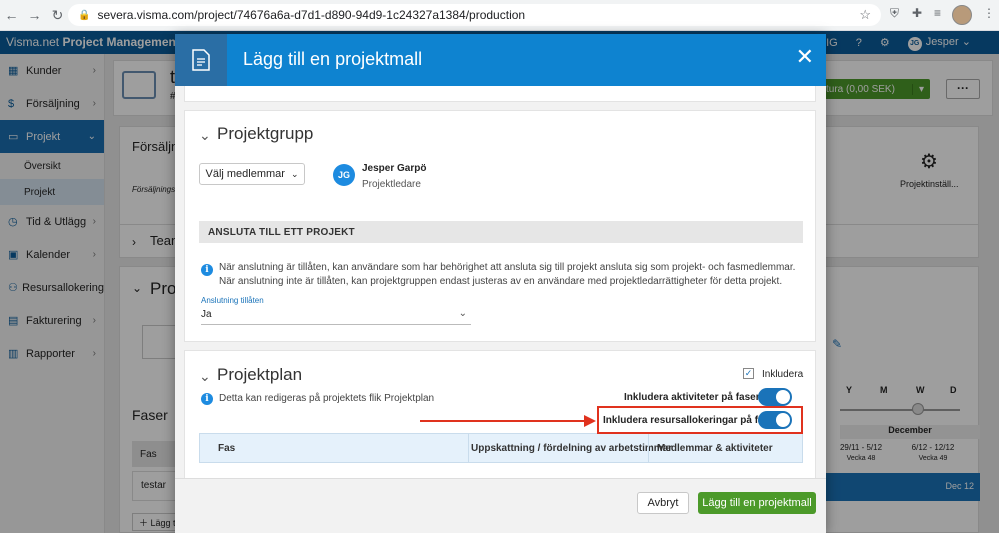  I want to click on document-svg, so click(201, 60).